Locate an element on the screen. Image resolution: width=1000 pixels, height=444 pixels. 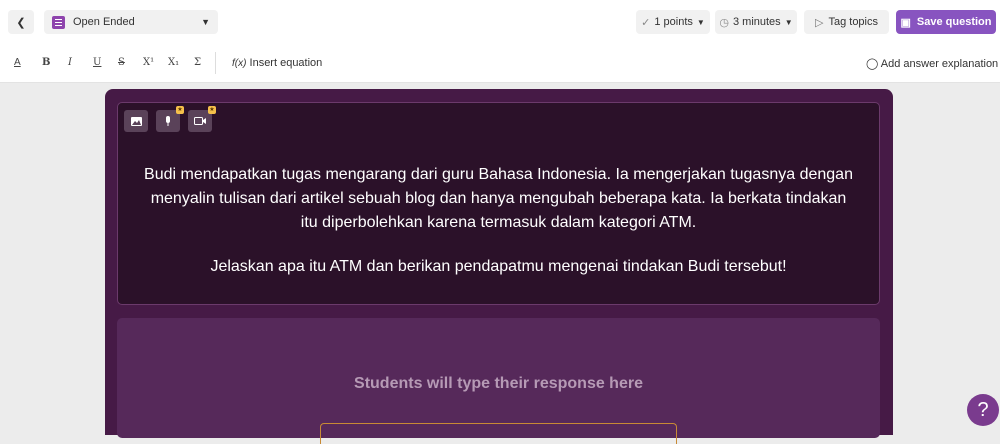
add-image-button is located at coordinates (136, 121).